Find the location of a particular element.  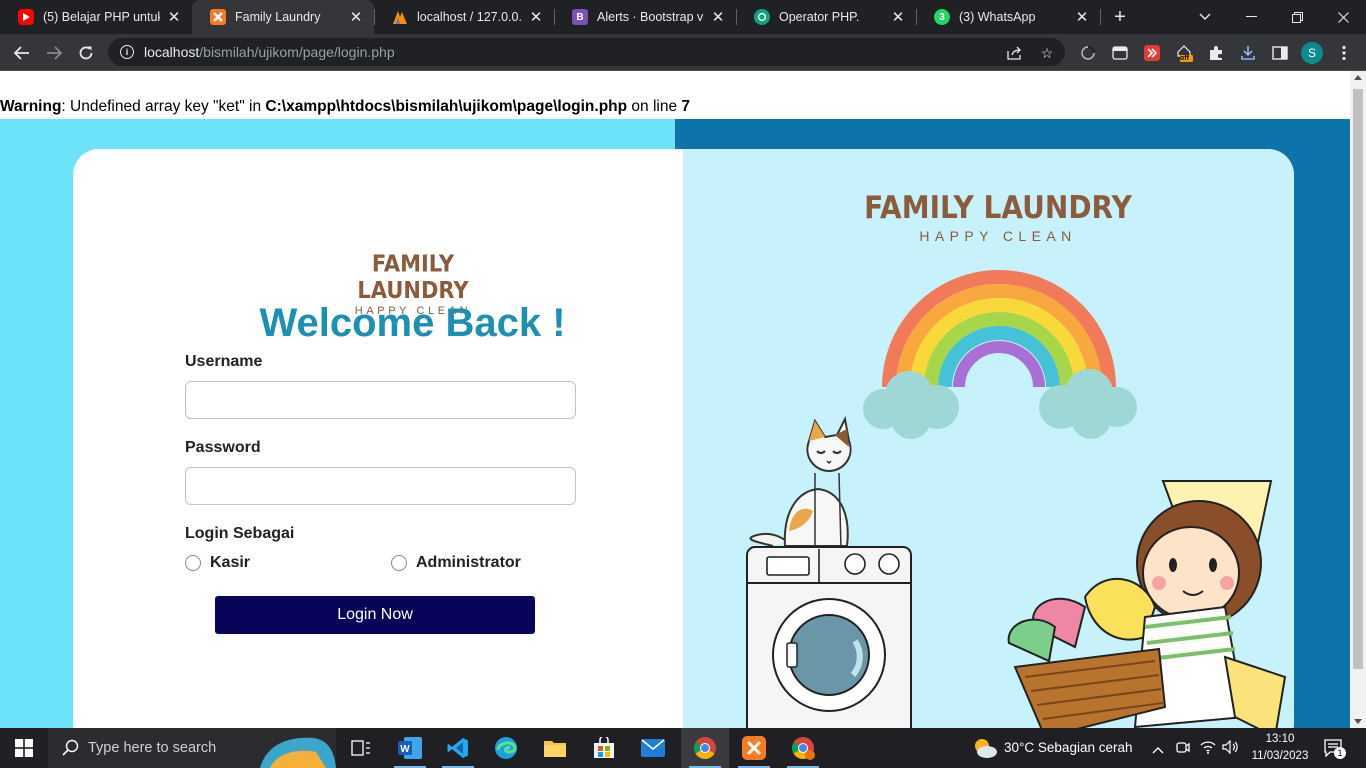

tab-title: Family Laundry is located at coordinates (278, 17).